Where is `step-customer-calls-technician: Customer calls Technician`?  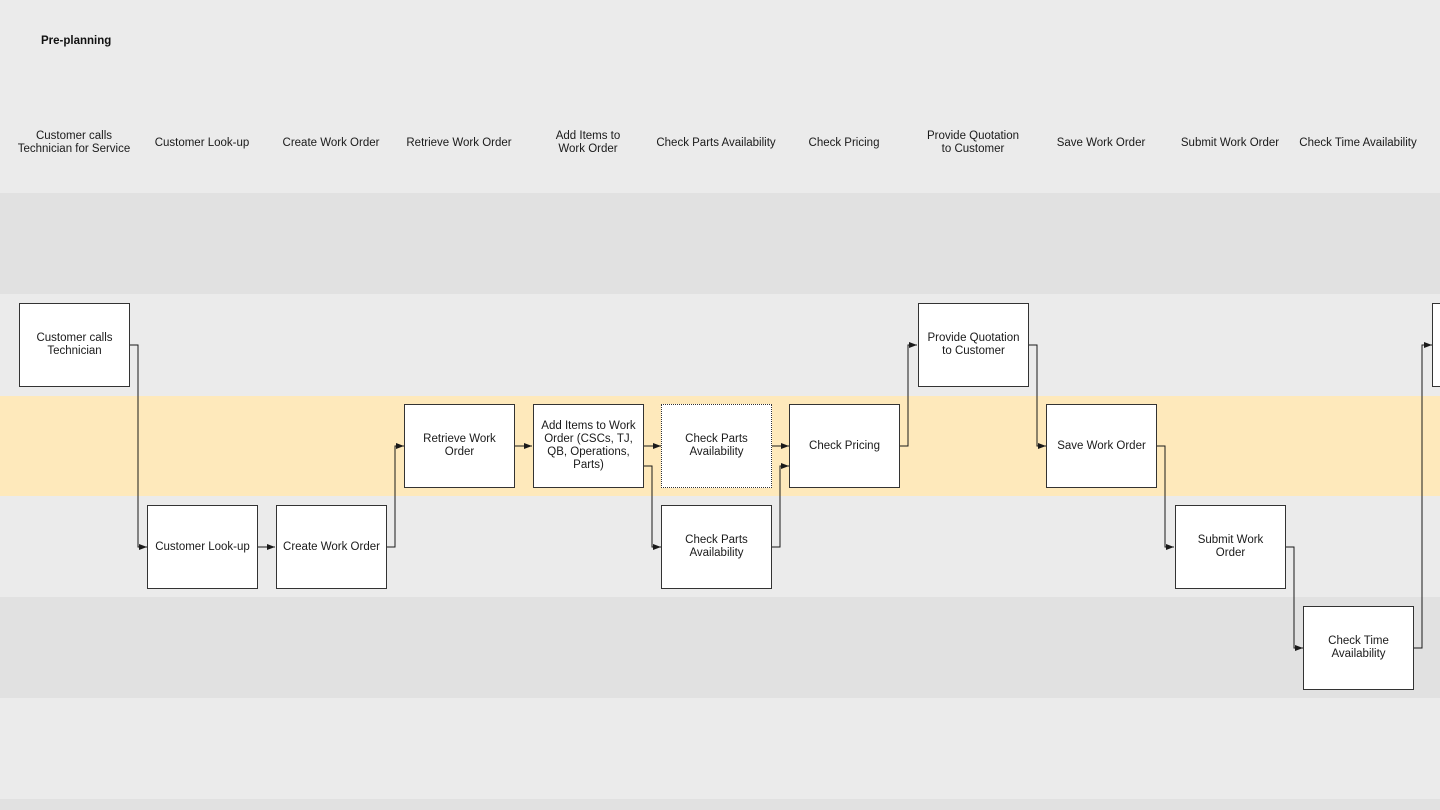
step-customer-calls-technician: Customer calls Technician is located at coordinates (74, 345).